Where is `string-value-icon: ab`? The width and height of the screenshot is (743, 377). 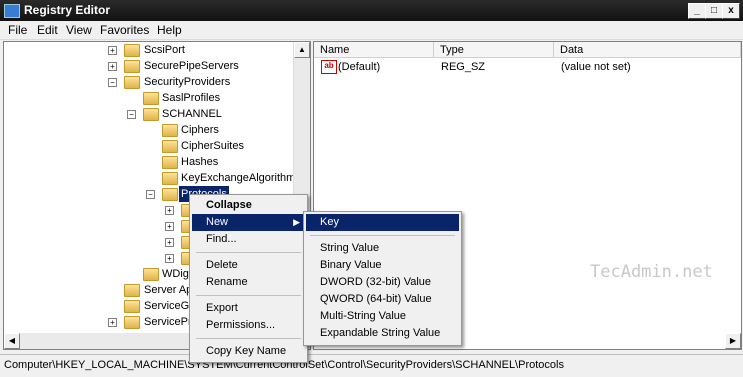 string-value-icon: ab is located at coordinates (329, 67).